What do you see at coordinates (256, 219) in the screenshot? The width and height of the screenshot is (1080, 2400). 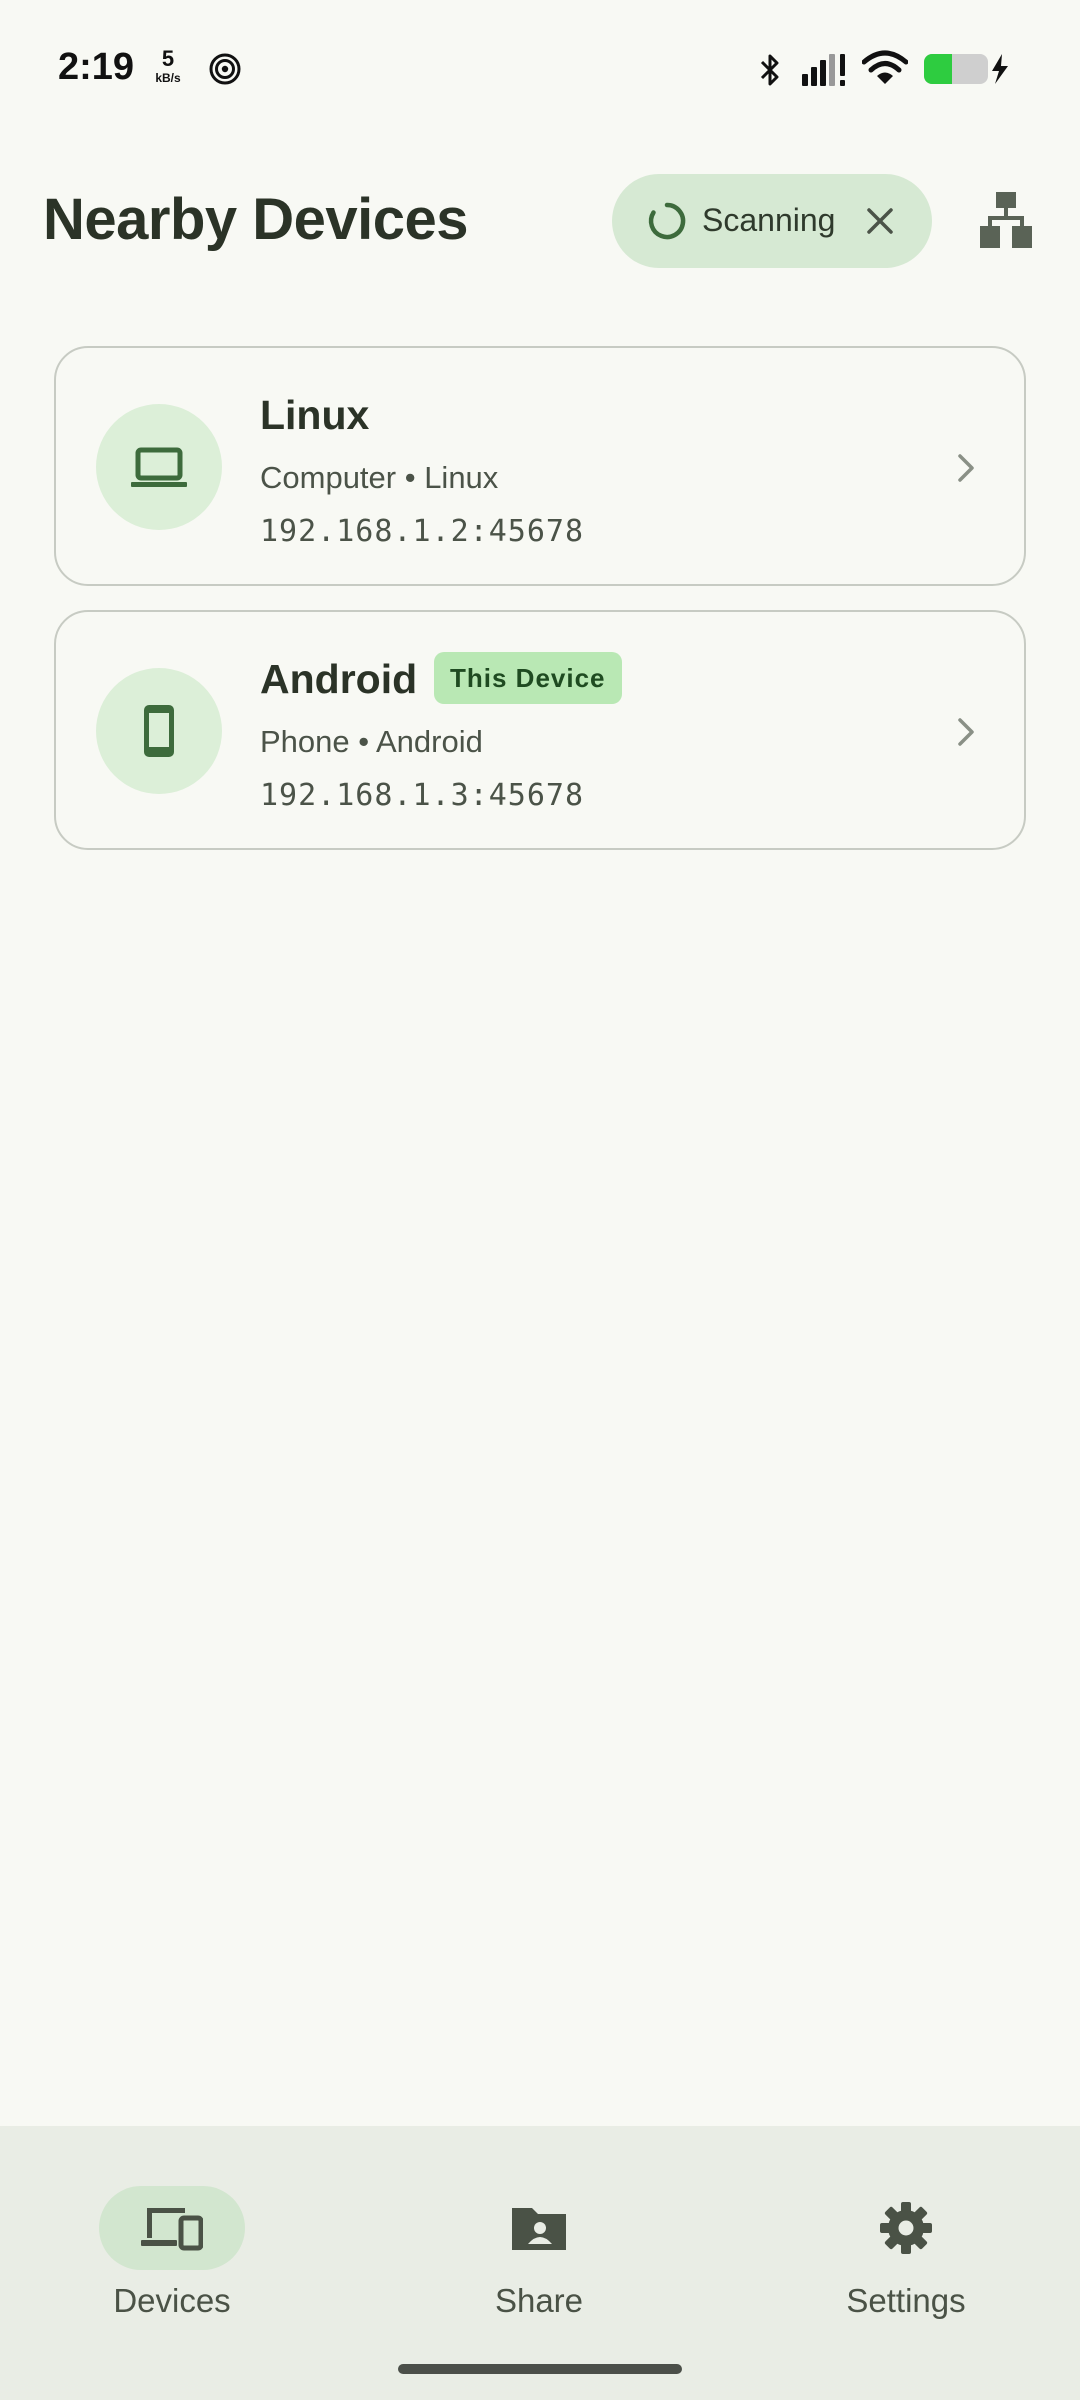 I see `page-title: Nearby Devices` at bounding box center [256, 219].